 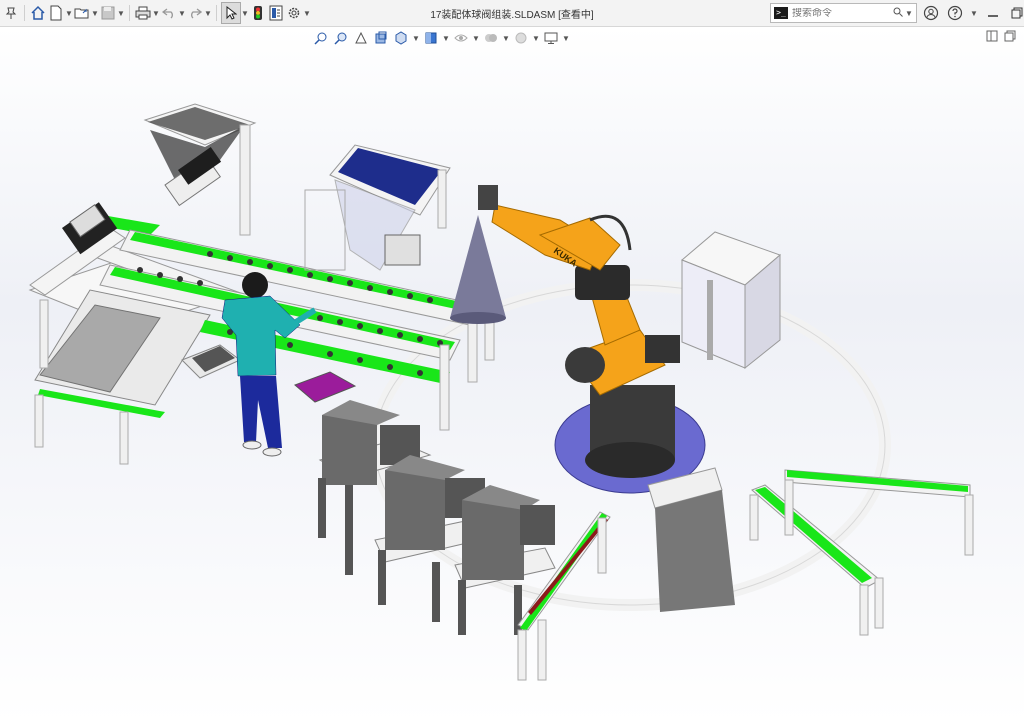 What do you see at coordinates (38, 13) in the screenshot?
I see `home-icon` at bounding box center [38, 13].